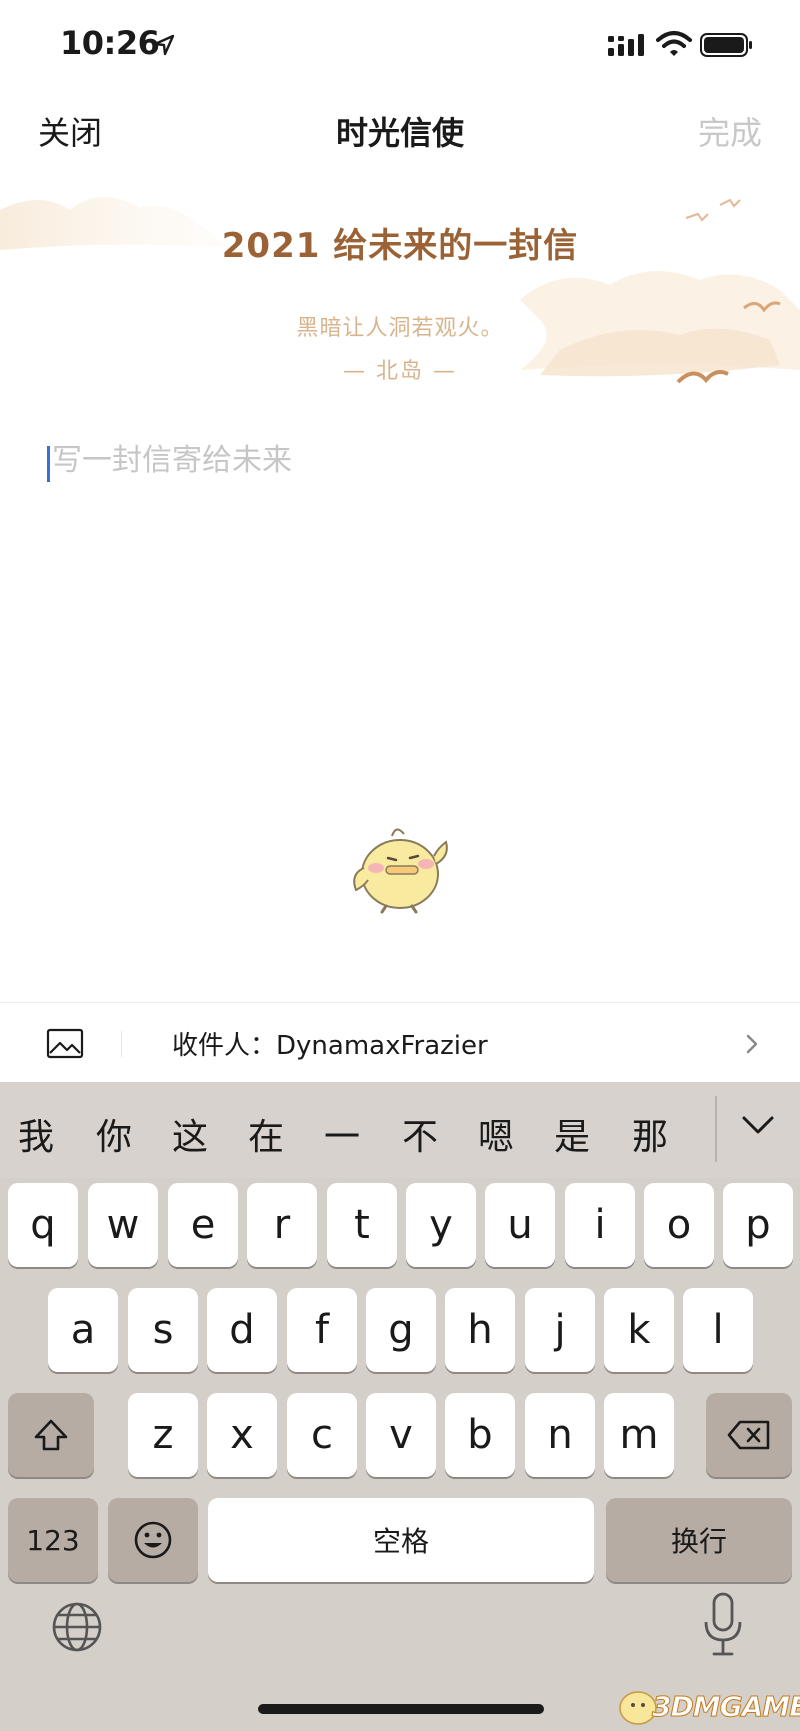  Describe the element at coordinates (496, 1134) in the screenshot. I see `candidate-word: 嗯` at that location.